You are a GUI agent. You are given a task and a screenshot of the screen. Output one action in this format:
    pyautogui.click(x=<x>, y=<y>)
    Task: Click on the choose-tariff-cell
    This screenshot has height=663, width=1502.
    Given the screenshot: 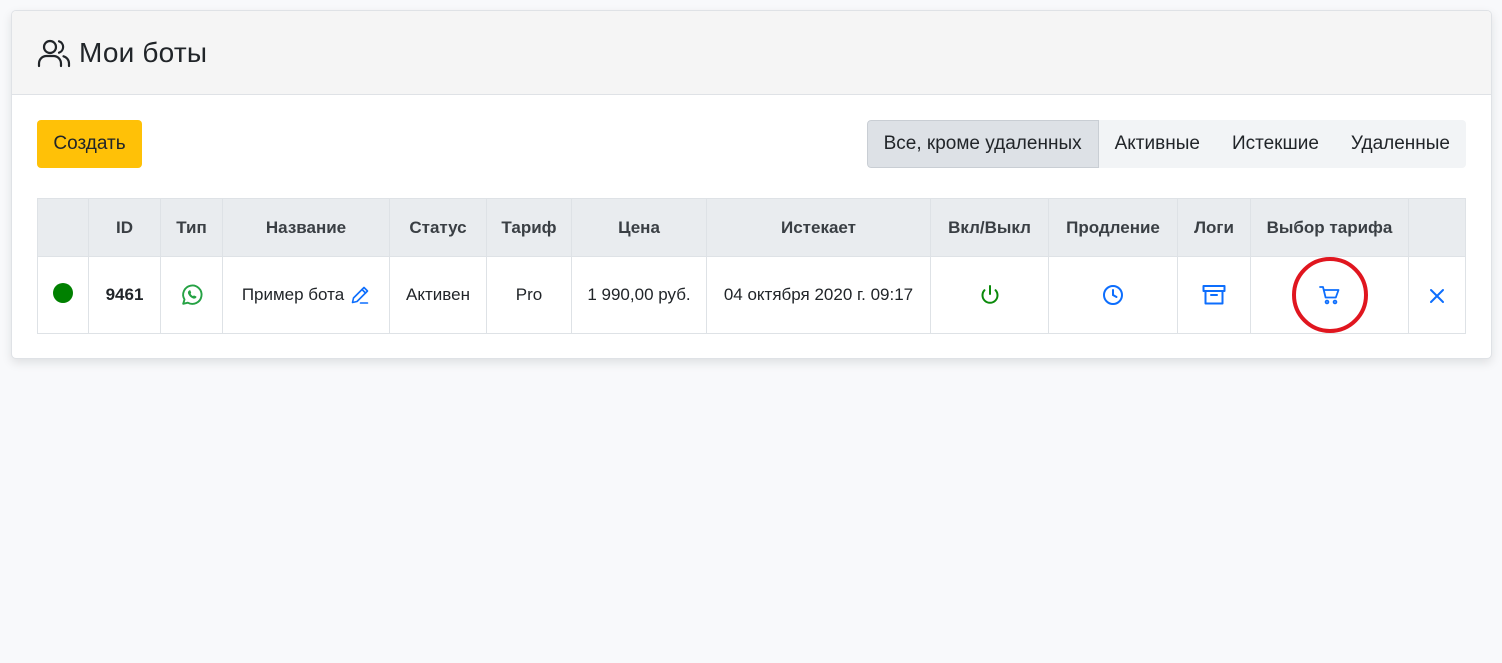 What is the action you would take?
    pyautogui.click(x=1329, y=295)
    